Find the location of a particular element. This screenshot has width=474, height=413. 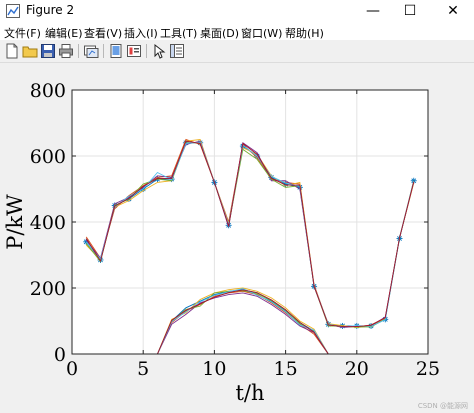

menu-tools: 工具(T) is located at coordinates (178, 33).